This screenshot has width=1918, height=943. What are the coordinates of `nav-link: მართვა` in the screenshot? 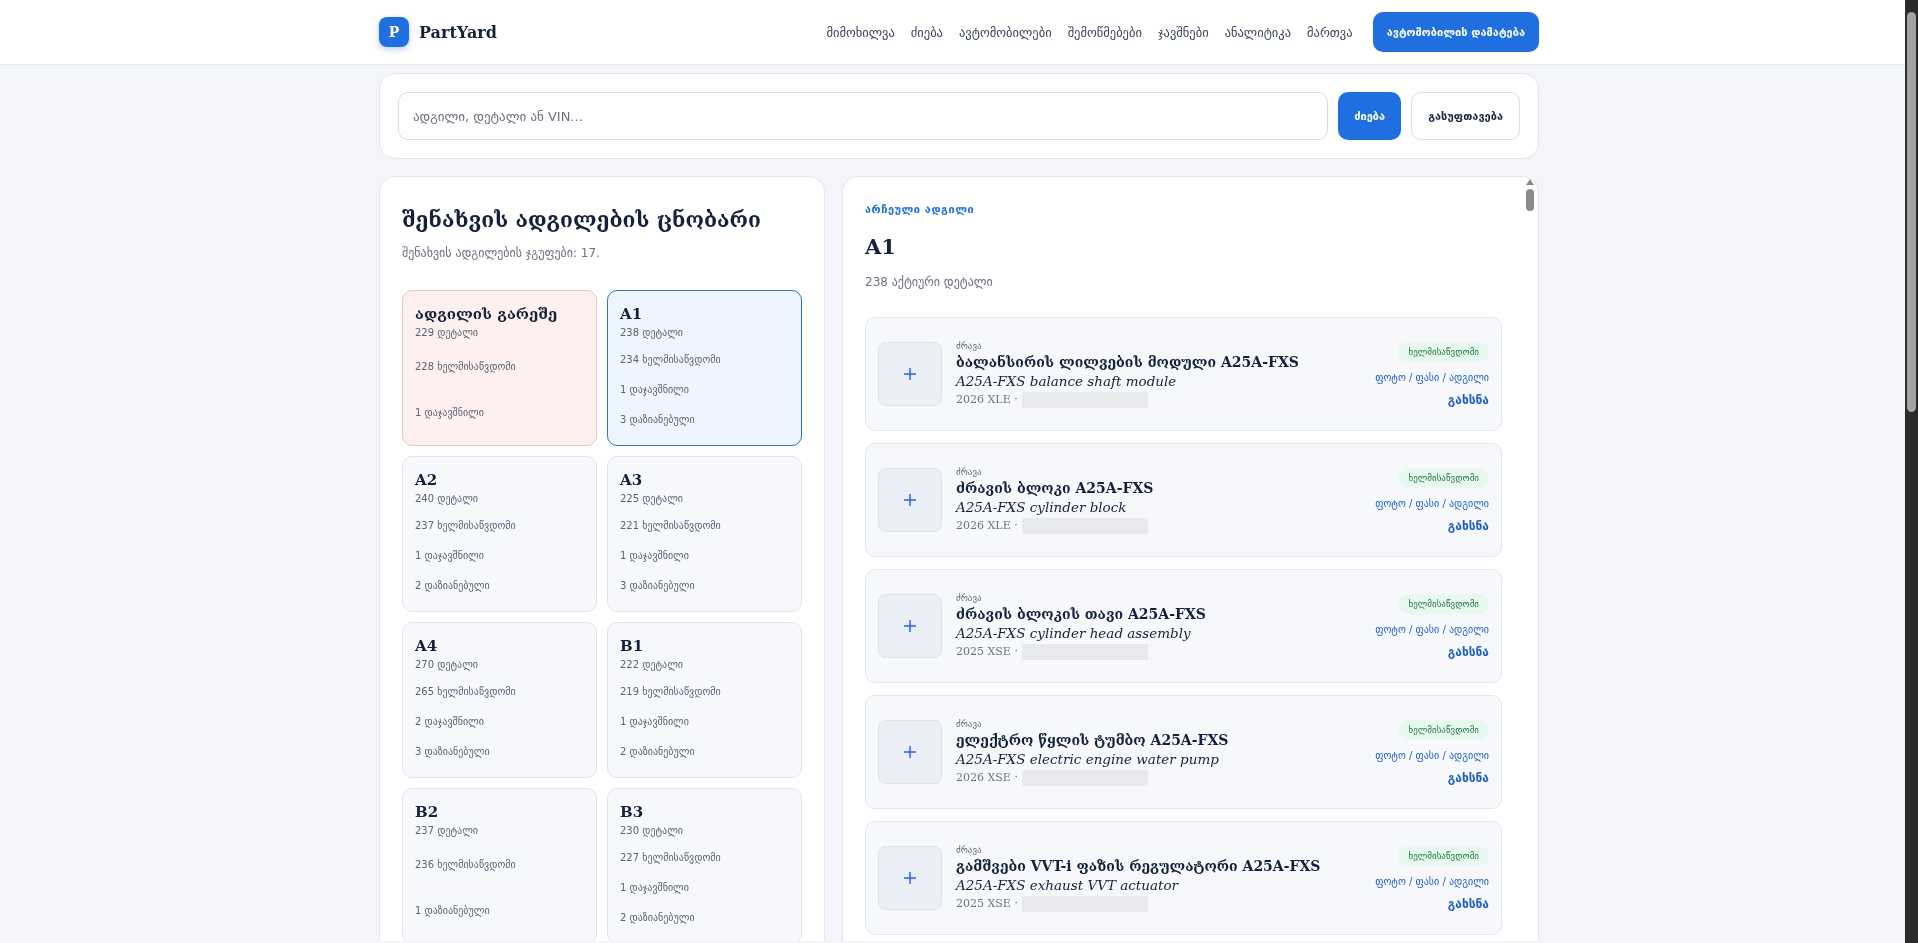 It's located at (1330, 32).